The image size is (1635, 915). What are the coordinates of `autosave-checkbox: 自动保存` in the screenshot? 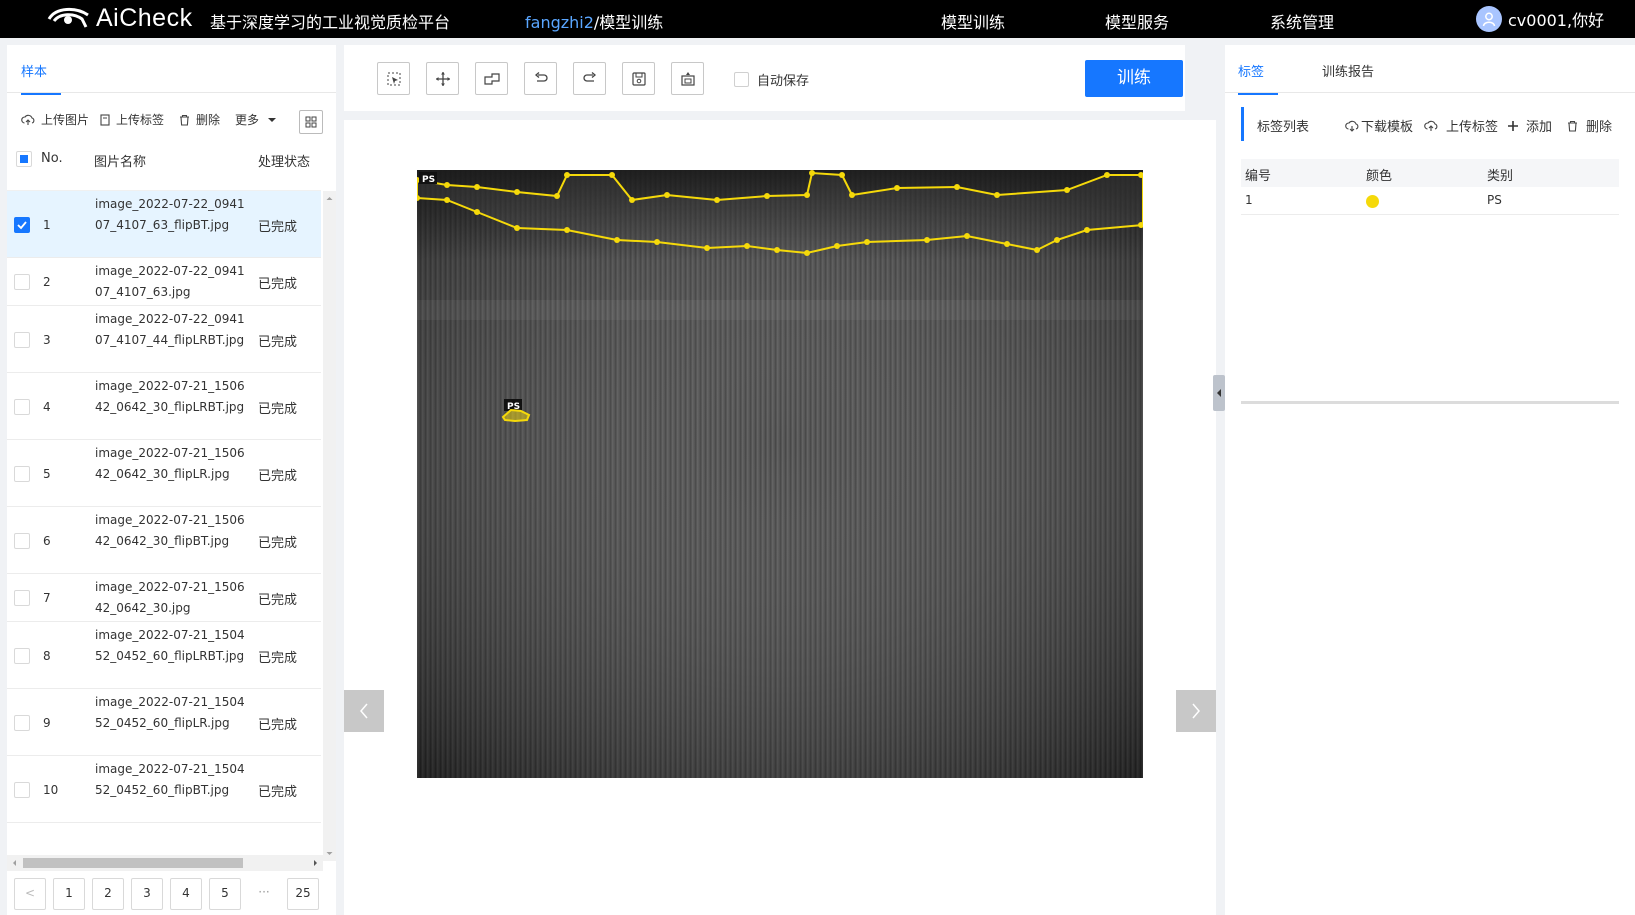 It's located at (771, 79).